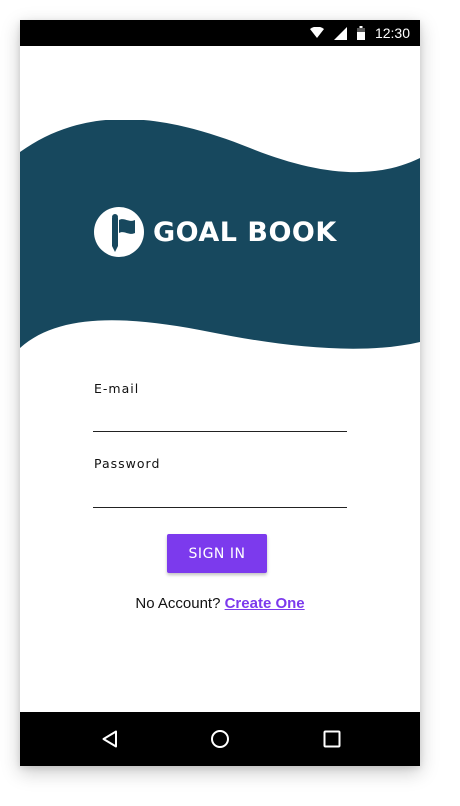 This screenshot has height=806, width=460. I want to click on home-icon, so click(220, 739).